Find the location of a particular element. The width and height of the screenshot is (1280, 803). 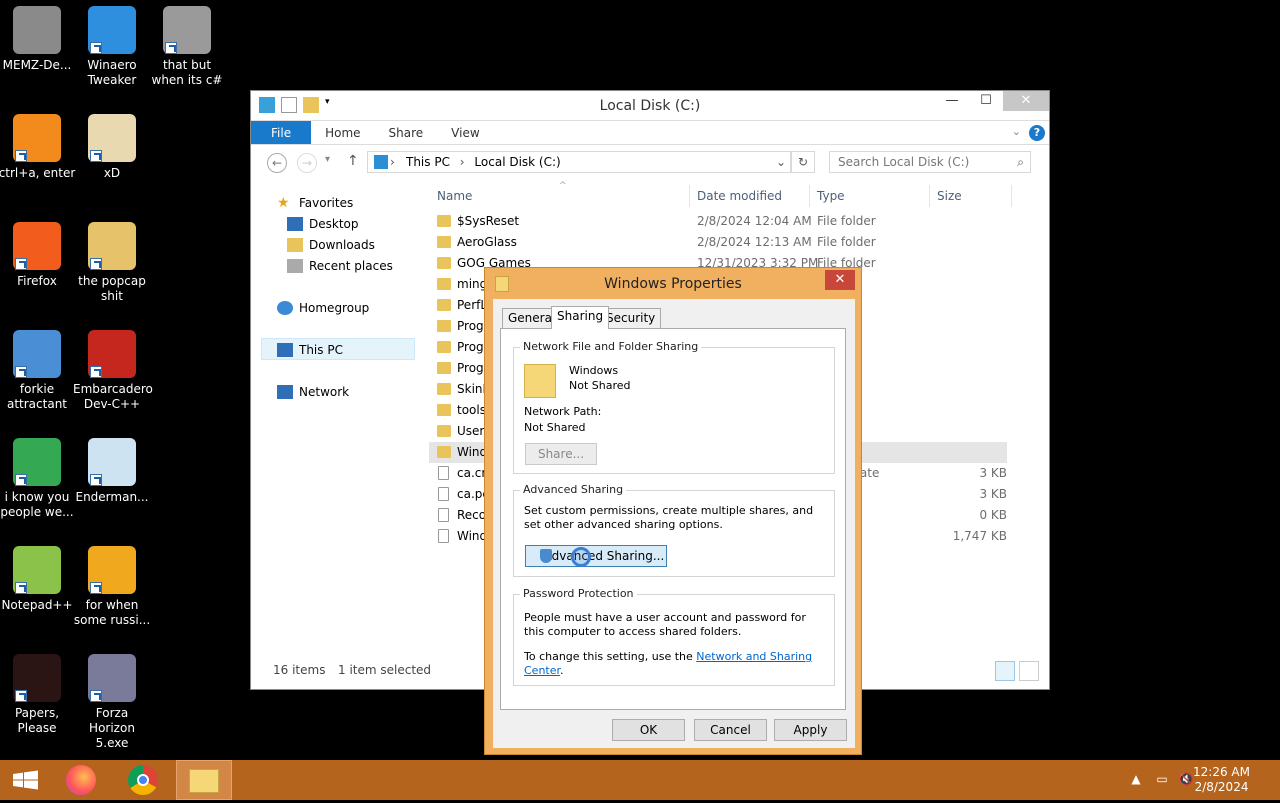

file-name: Wind is located at coordinates (472, 452).